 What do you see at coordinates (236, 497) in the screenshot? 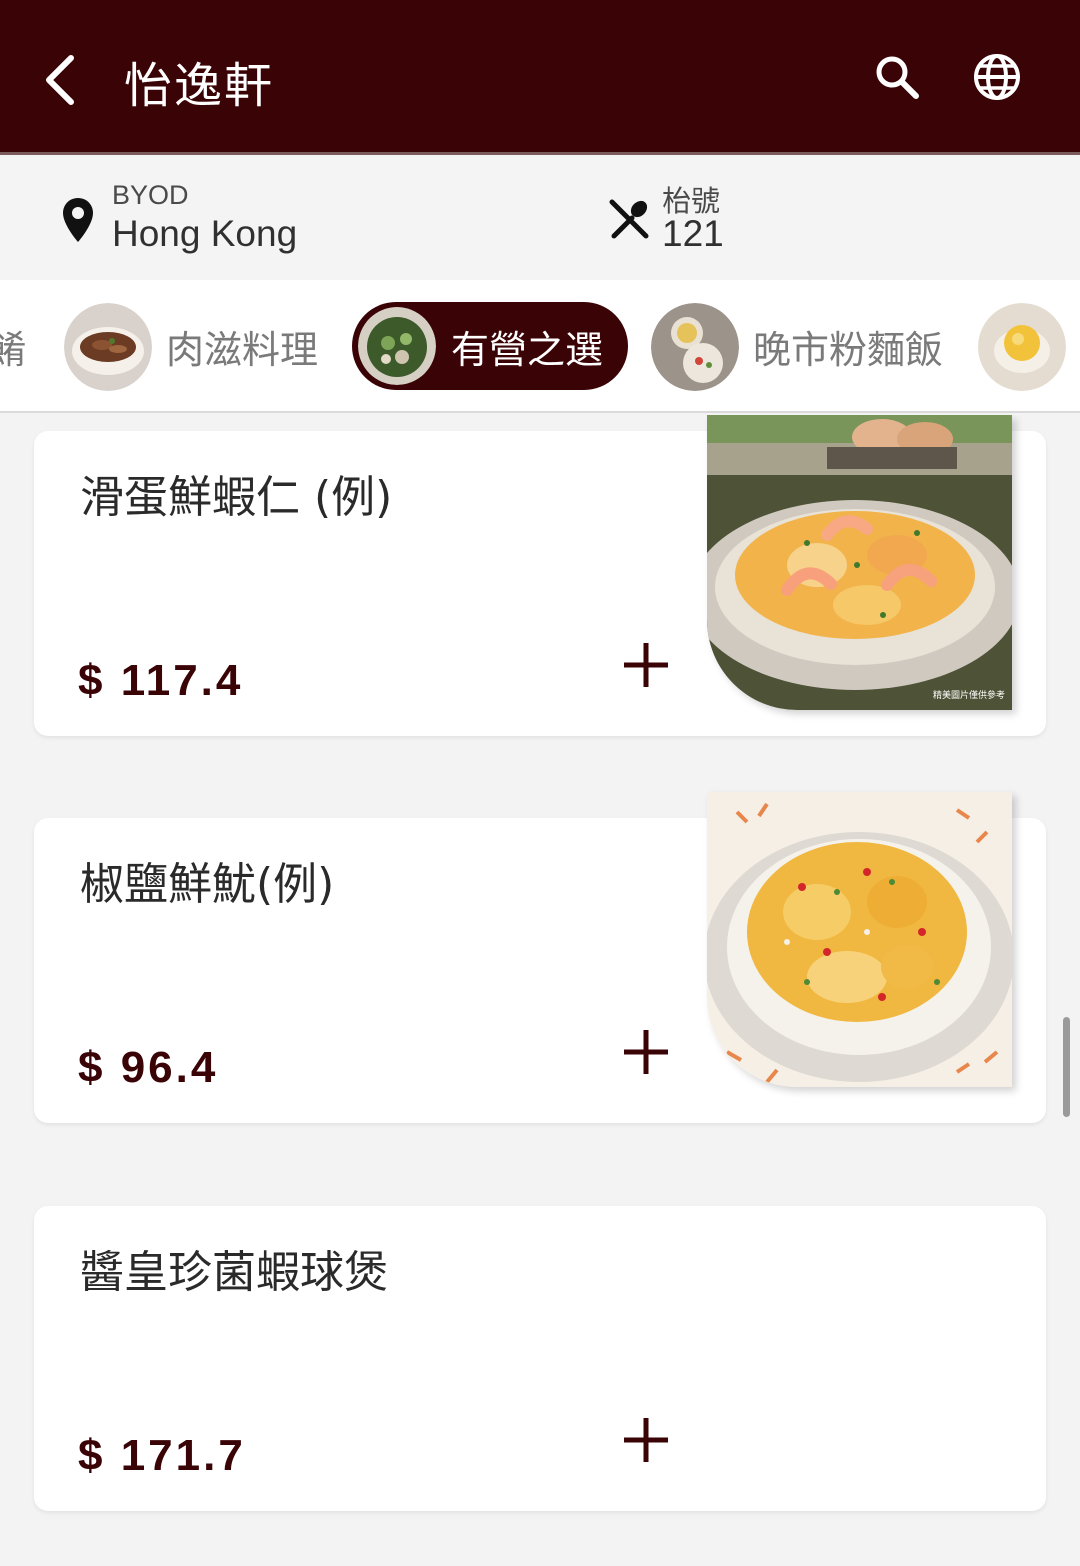
I see `dish-name: 滑蛋鮮蝦仁 (例)` at bounding box center [236, 497].